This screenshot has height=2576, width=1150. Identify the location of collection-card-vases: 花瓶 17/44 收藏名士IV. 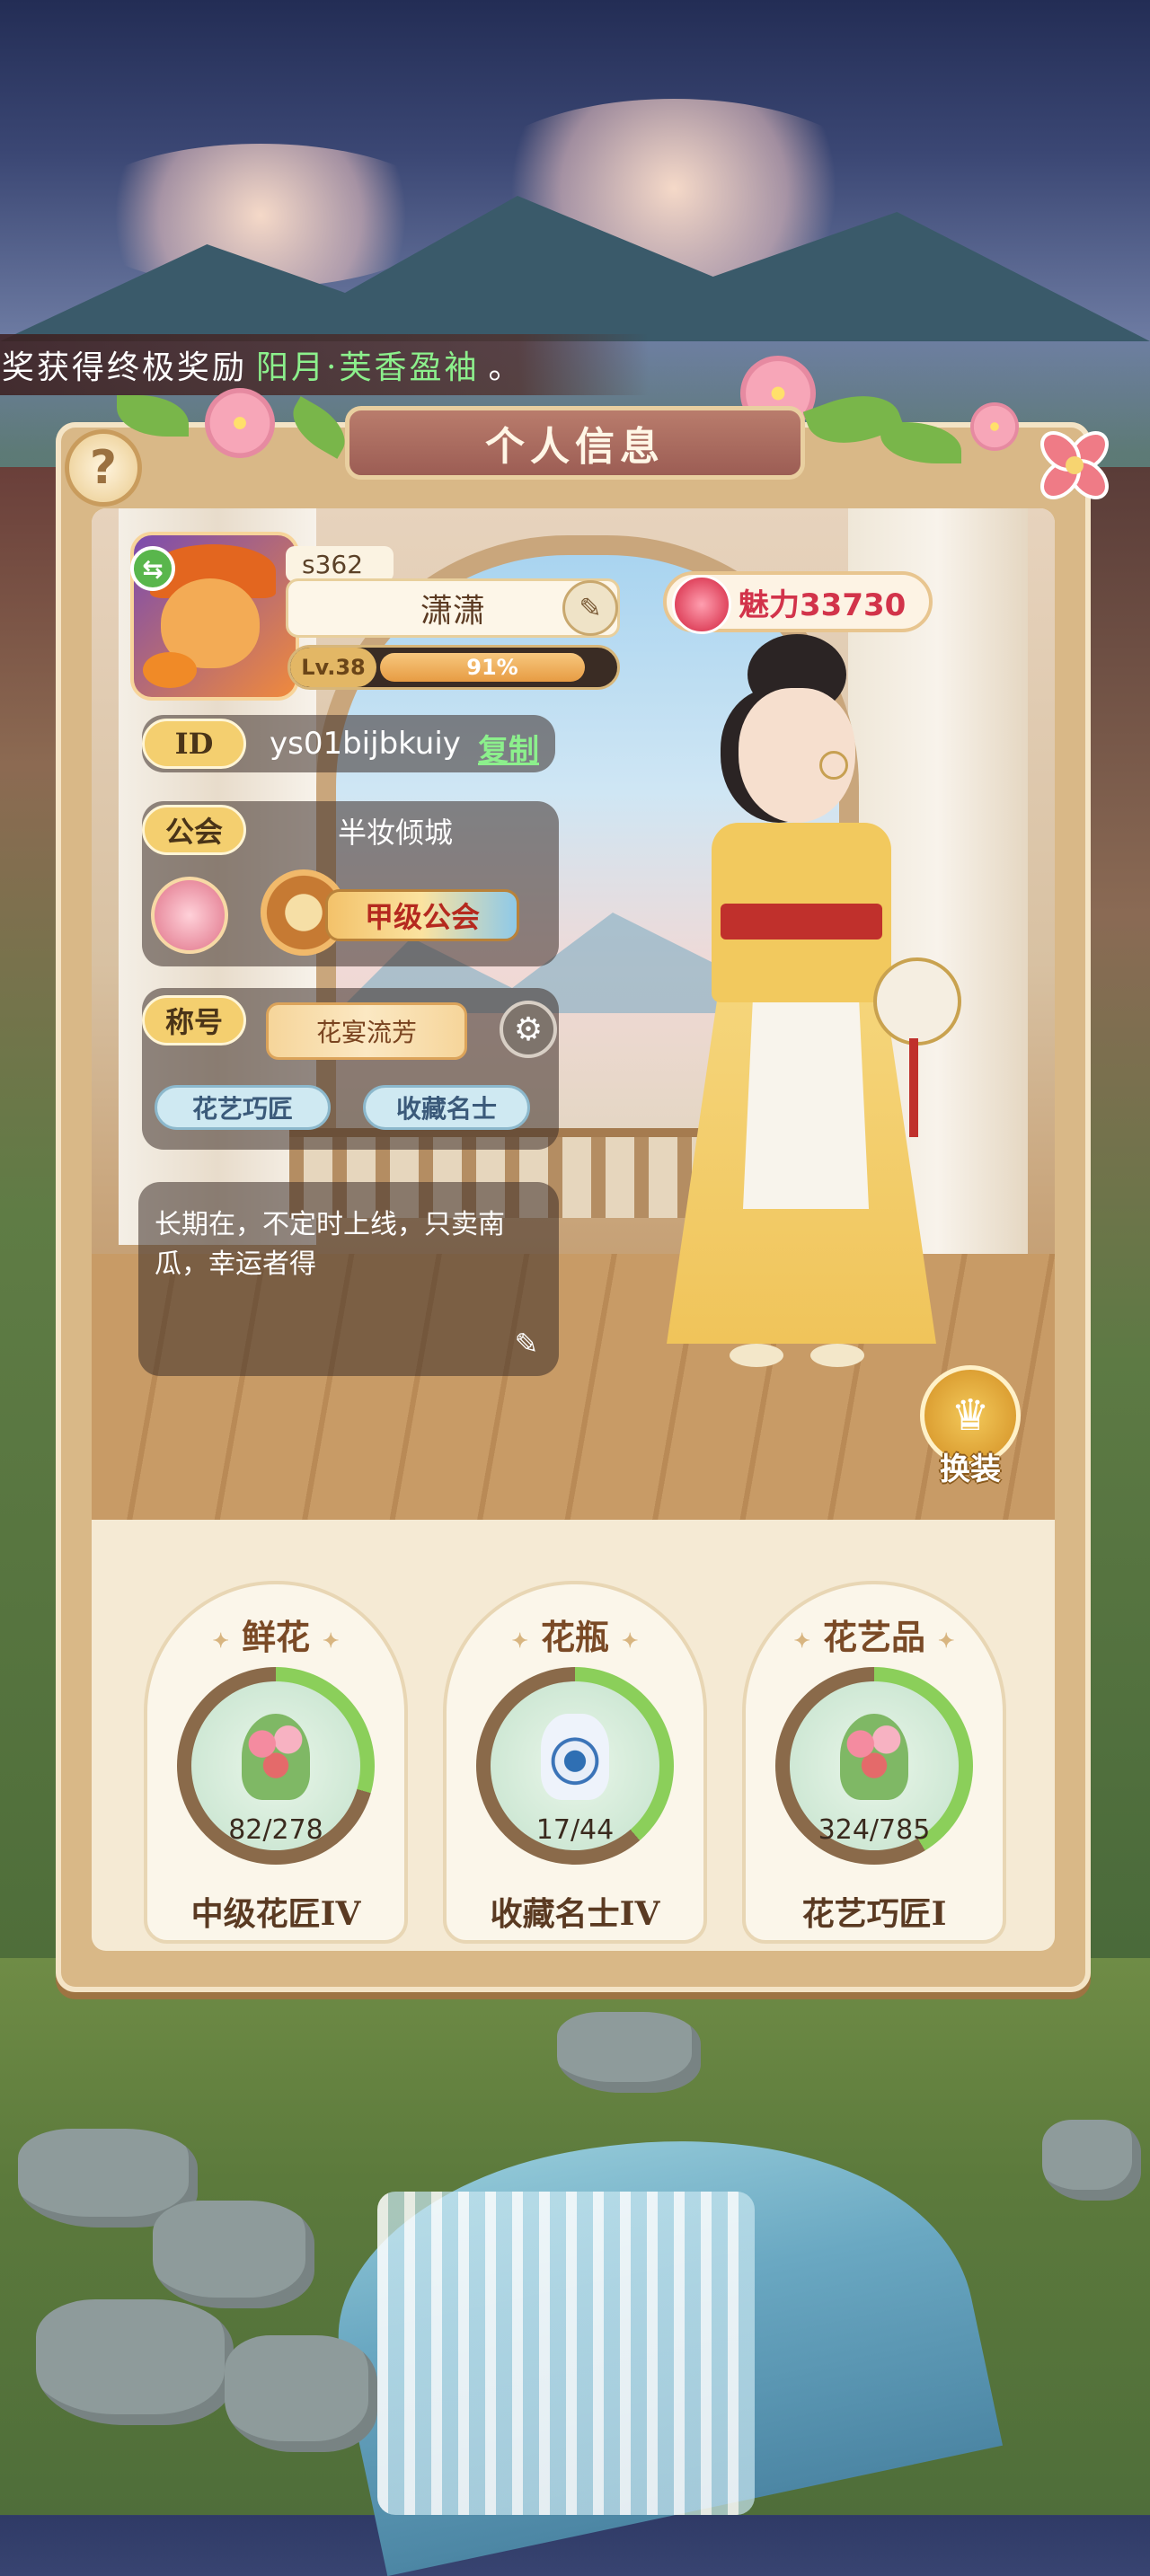
(575, 1762).